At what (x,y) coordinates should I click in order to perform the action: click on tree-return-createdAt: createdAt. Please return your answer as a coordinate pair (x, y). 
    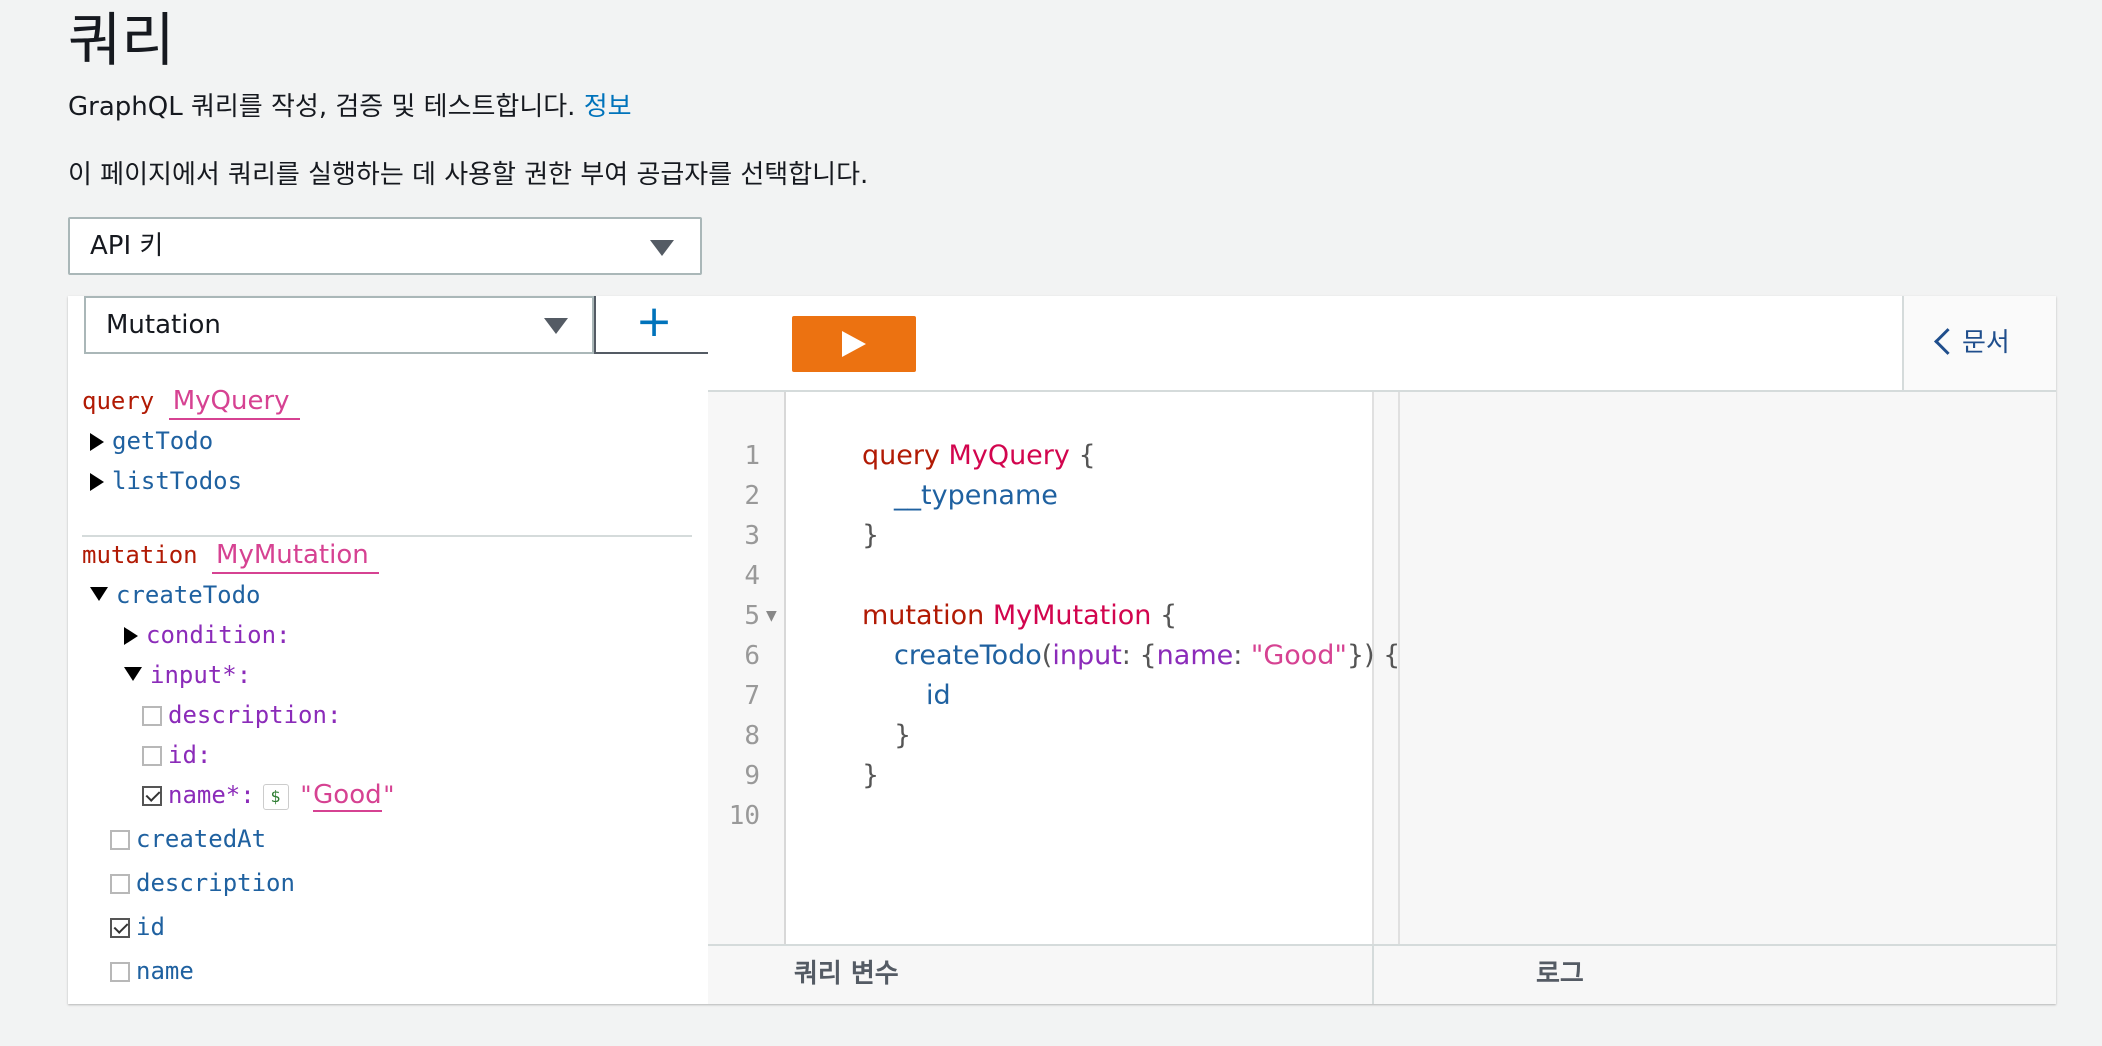
    Looking at the image, I should click on (188, 839).